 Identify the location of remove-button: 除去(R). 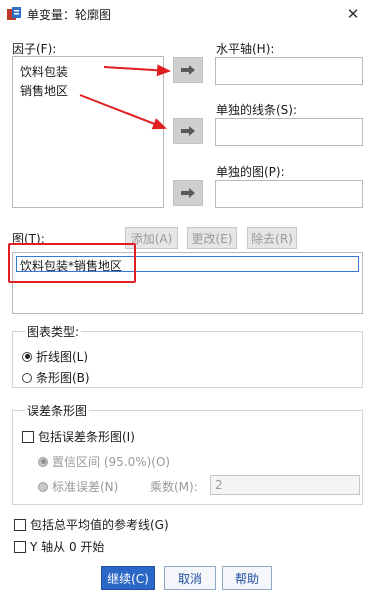
(272, 238).